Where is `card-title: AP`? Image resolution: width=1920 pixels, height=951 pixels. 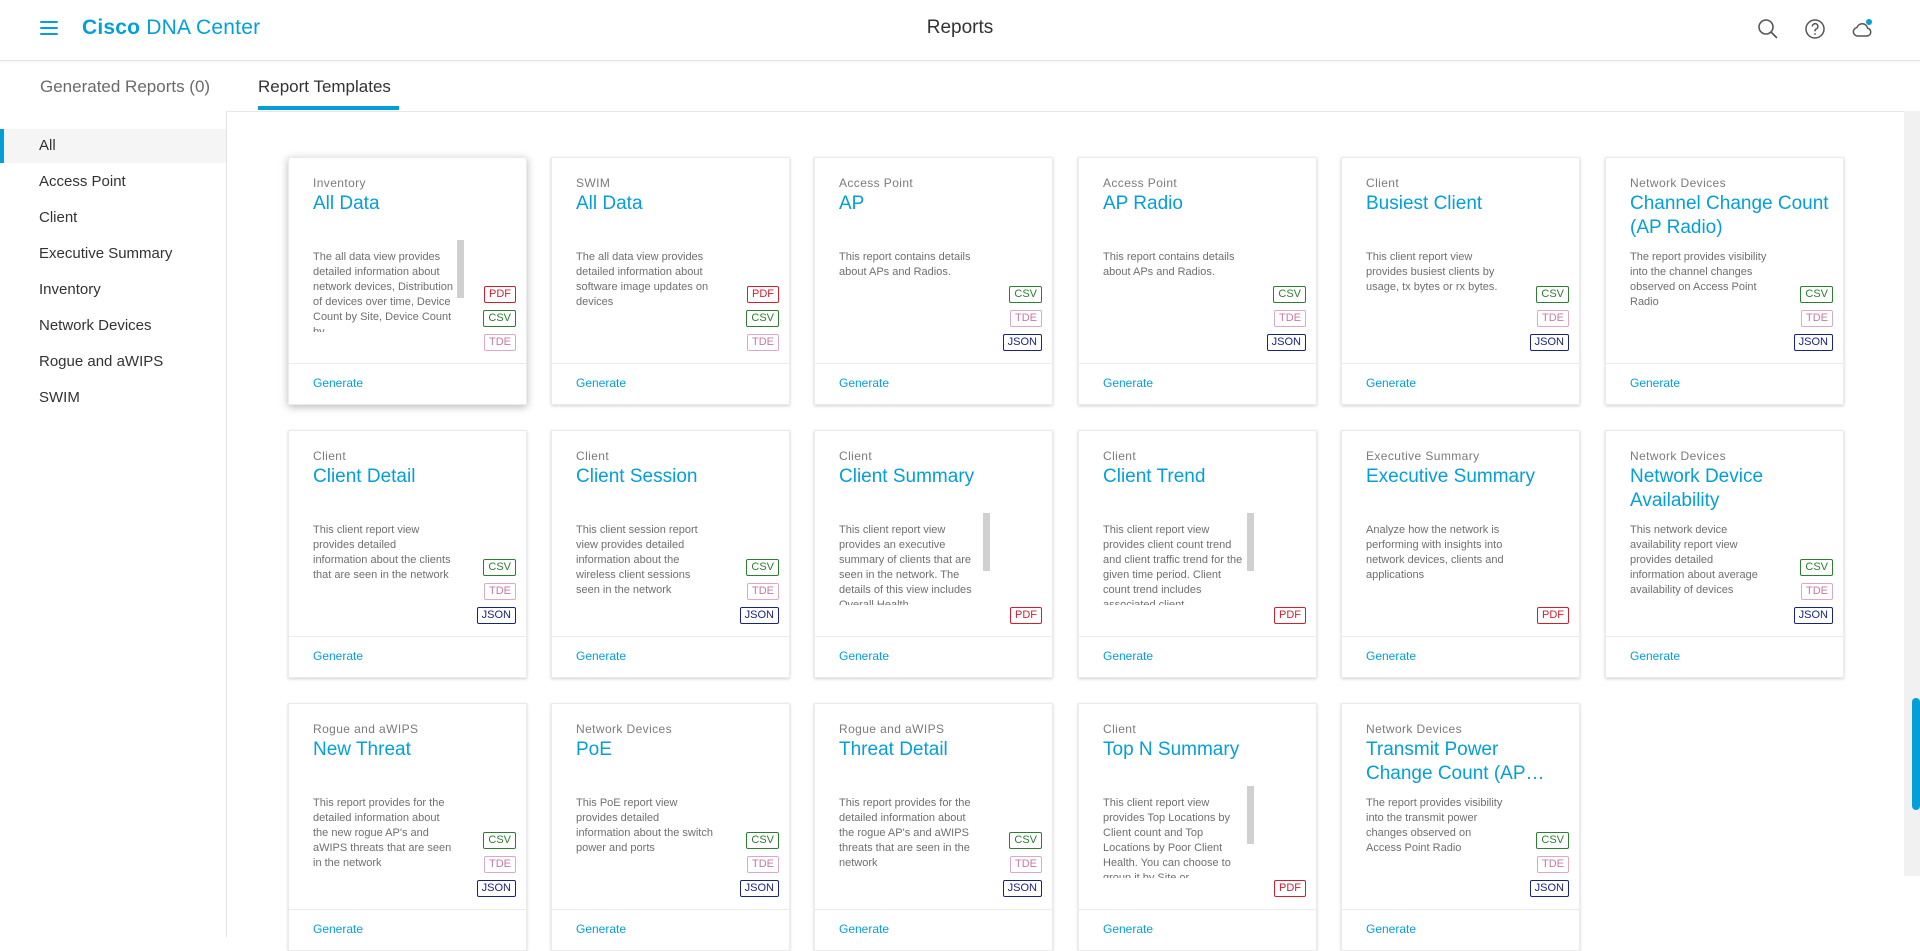
card-title: AP is located at coordinates (939, 204).